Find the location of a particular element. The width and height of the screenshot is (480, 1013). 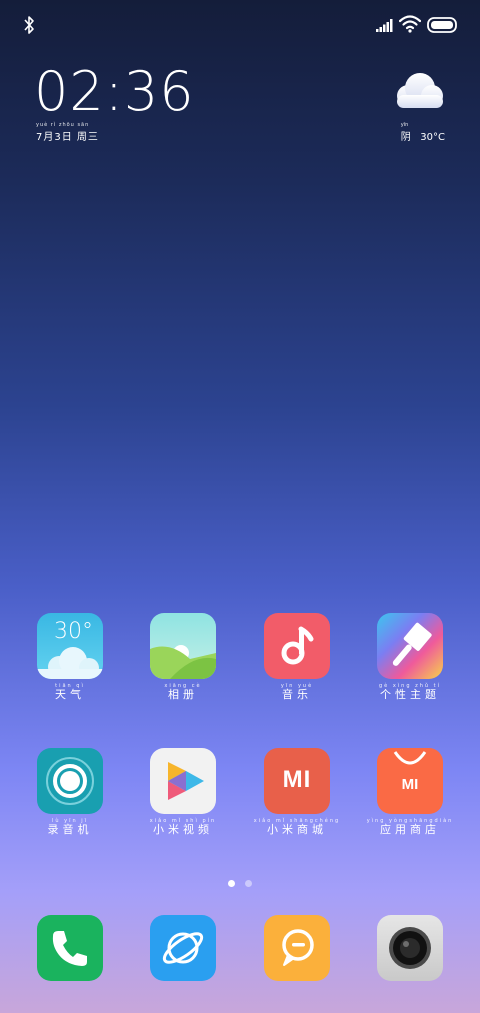

recorder-app-icon is located at coordinates (70, 781).